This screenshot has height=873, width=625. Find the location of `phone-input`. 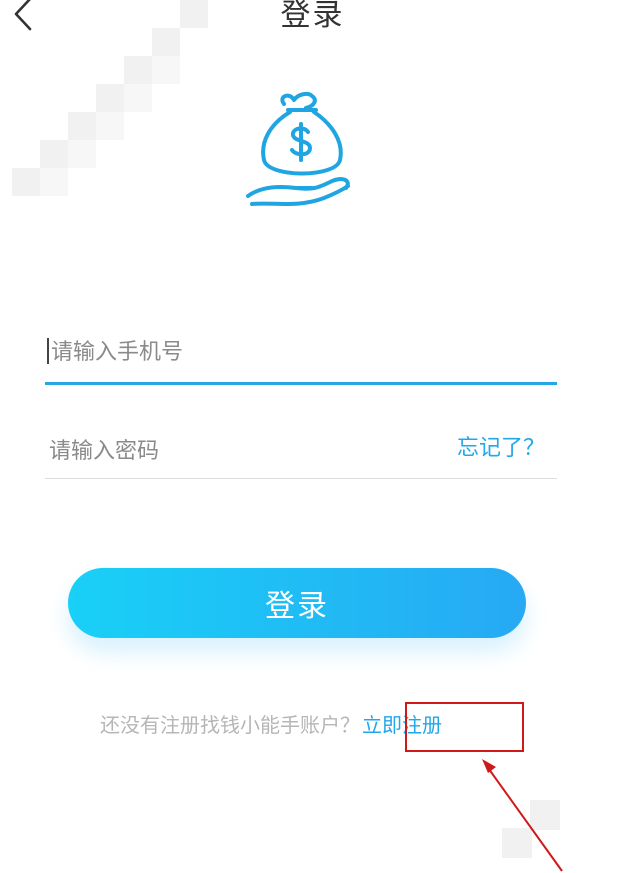

phone-input is located at coordinates (301, 352).